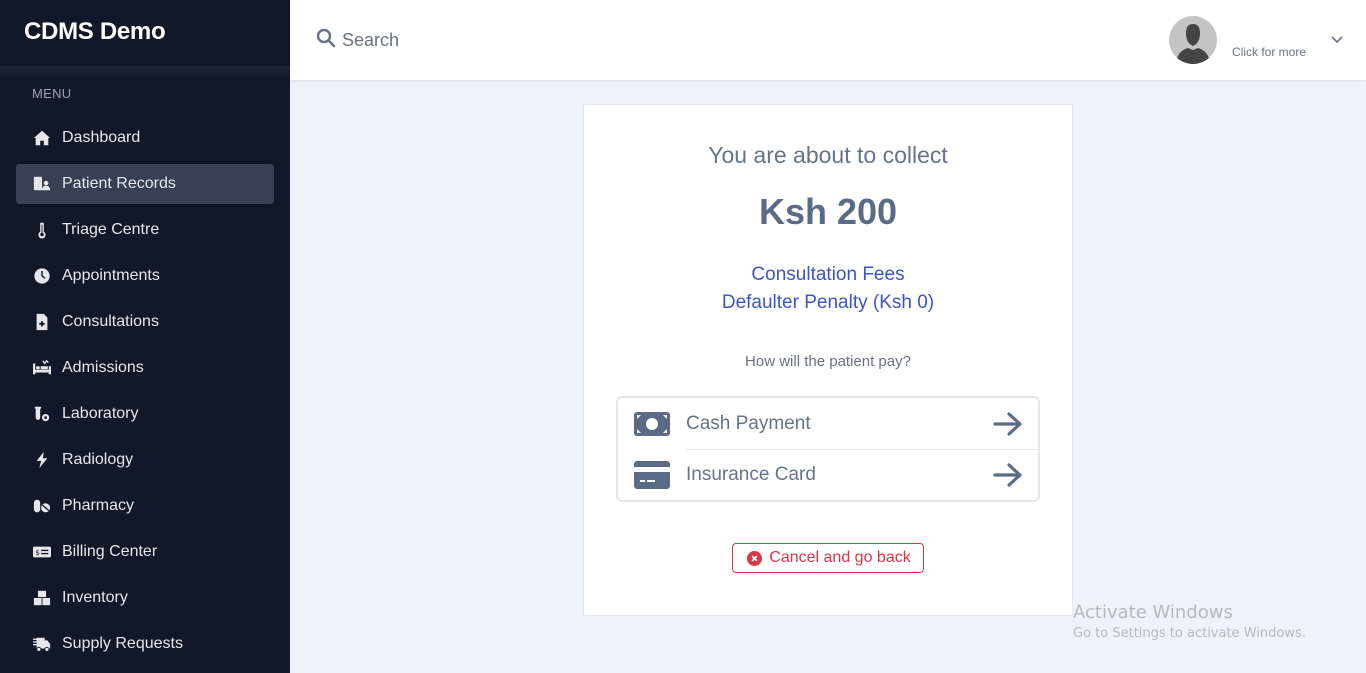  I want to click on sidebar-item-label: Patient Records, so click(119, 183).